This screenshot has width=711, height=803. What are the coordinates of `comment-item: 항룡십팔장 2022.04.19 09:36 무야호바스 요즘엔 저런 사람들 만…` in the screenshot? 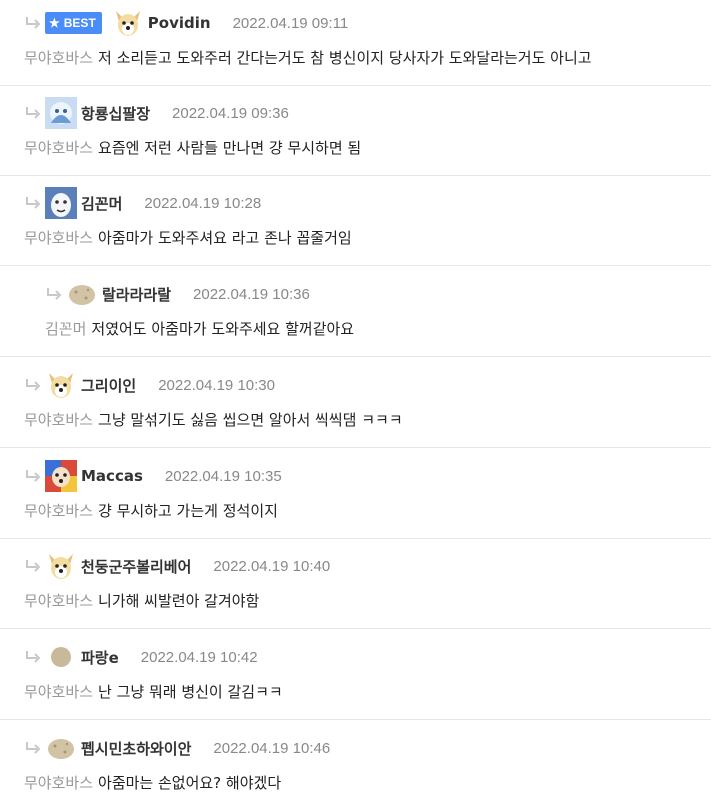 It's located at (355, 131).